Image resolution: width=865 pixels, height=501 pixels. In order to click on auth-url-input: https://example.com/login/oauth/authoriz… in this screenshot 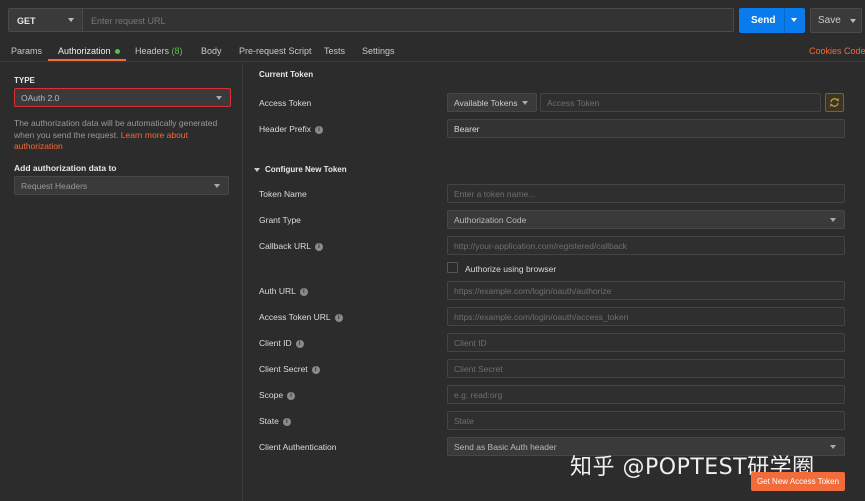, I will do `click(646, 290)`.